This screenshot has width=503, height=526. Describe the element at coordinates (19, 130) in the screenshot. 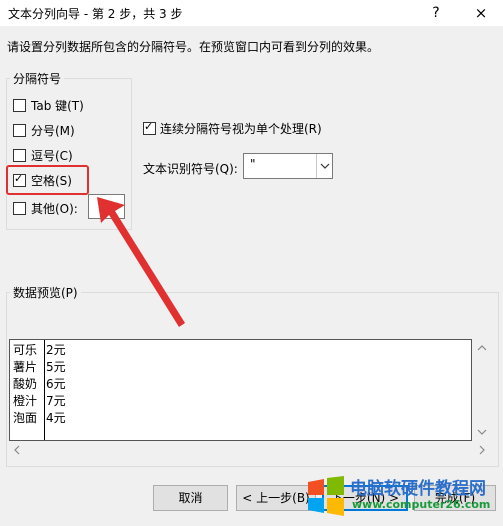

I see `checkbox-semicolon-box` at that location.